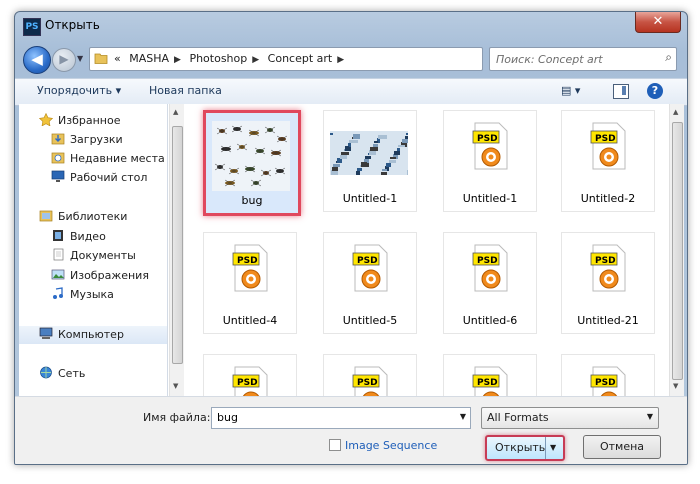 The height and width of the screenshot is (484, 700). I want to click on file-tile: PSD Untitled-2, so click(608, 161).